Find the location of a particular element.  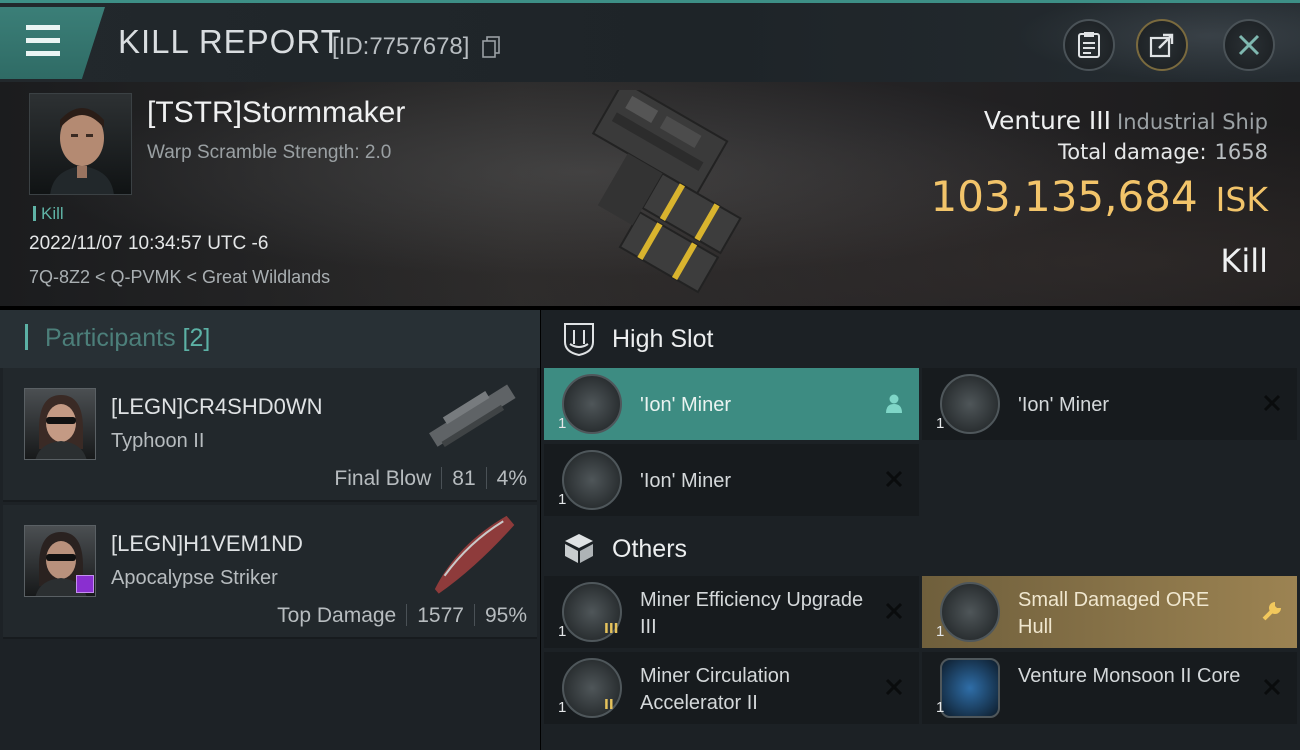

participant-portrait is located at coordinates (61, 427).